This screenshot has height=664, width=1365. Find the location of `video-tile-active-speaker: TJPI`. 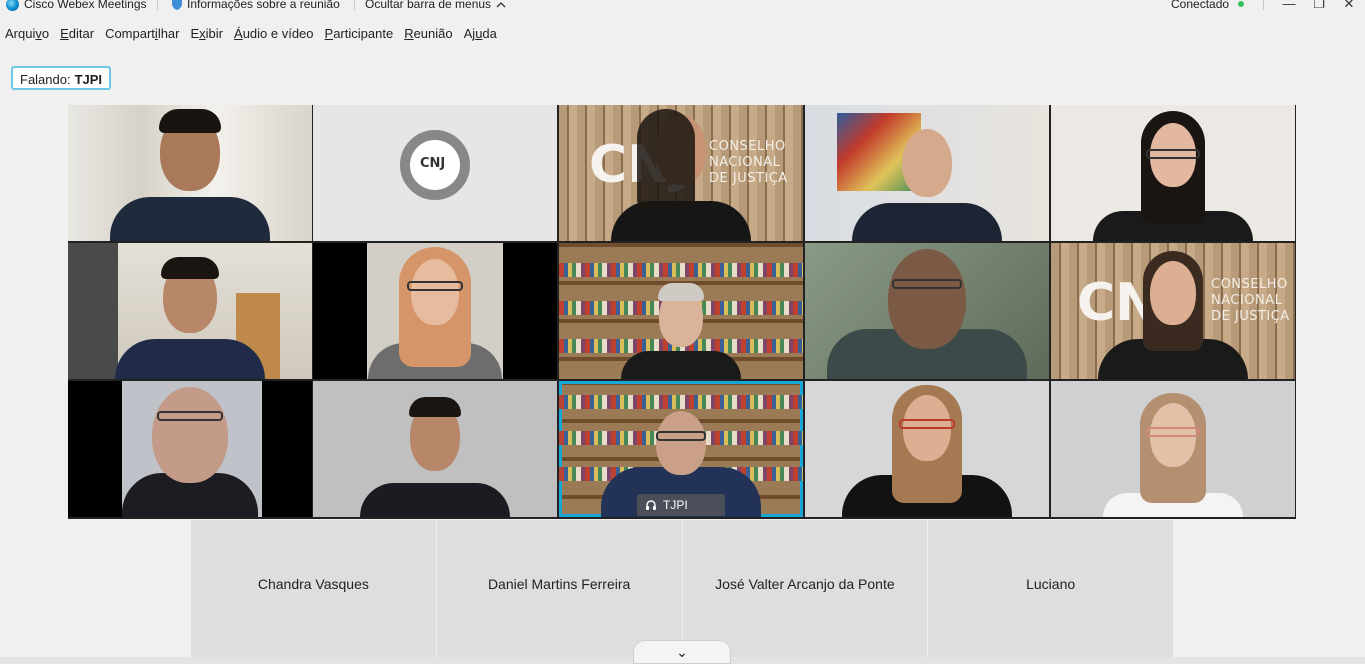

video-tile-active-speaker: TJPI is located at coordinates (681, 449).